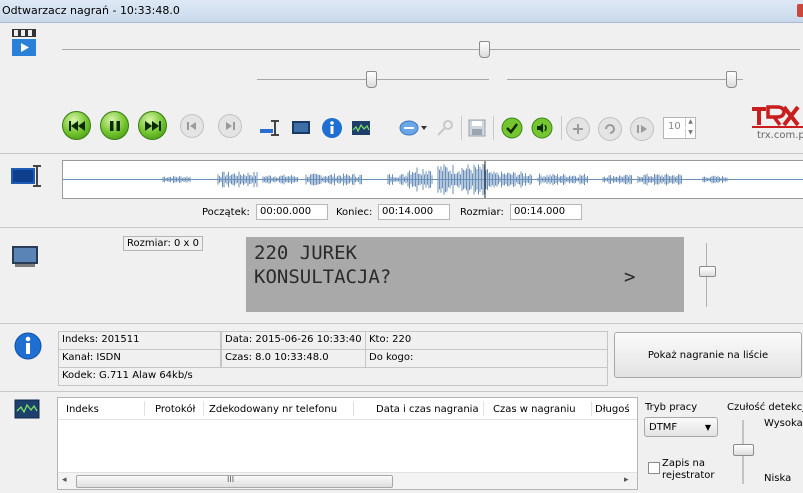 This screenshot has width=803, height=493. What do you see at coordinates (333, 376) in the screenshot?
I see `info-codec: Kodek: G.711 Alaw 64kb/s` at bounding box center [333, 376].